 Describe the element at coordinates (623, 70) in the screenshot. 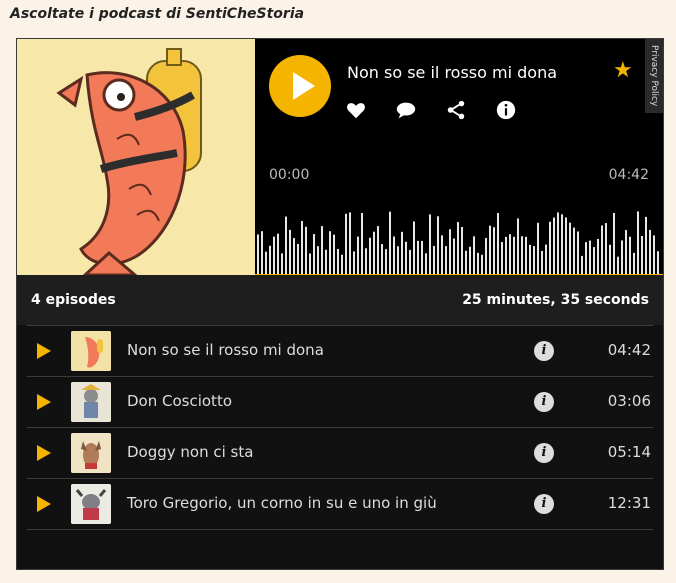

I see `star-icon: ★` at that location.